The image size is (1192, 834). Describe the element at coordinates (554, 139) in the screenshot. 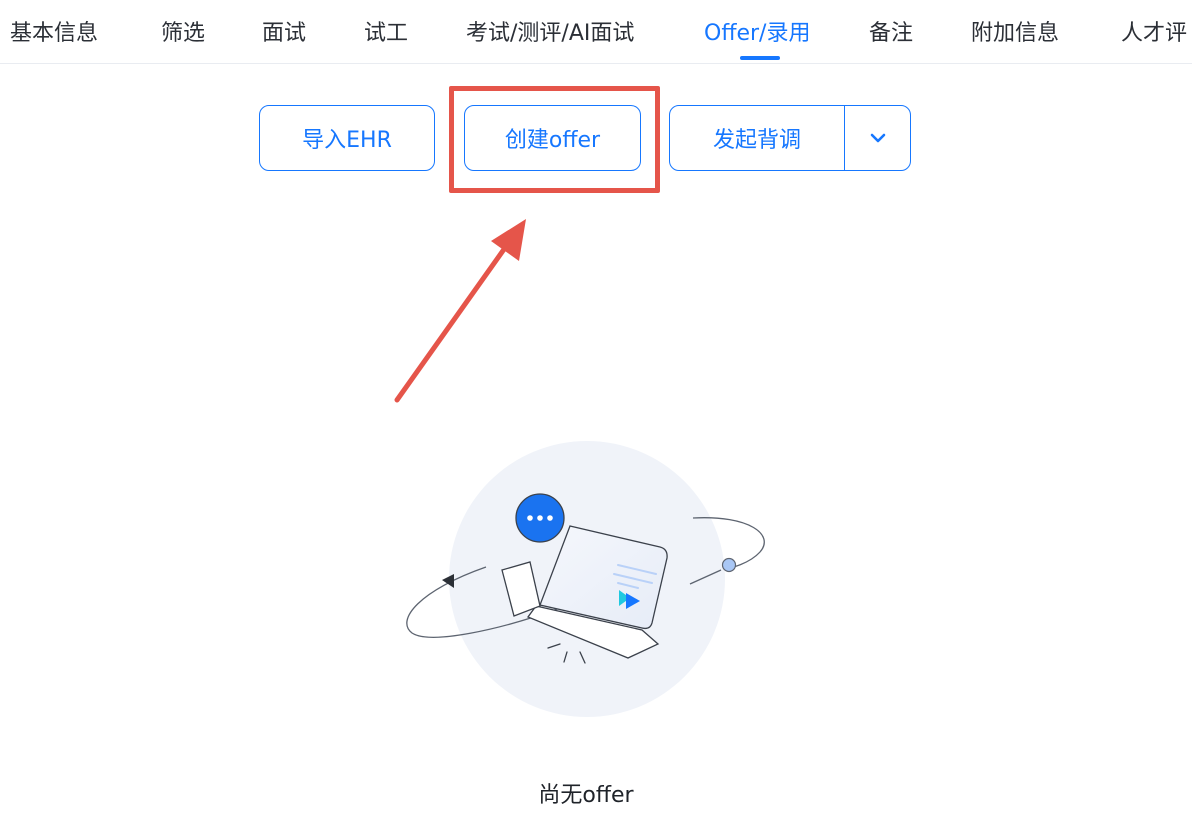

I see `annotation-highlight-box` at that location.